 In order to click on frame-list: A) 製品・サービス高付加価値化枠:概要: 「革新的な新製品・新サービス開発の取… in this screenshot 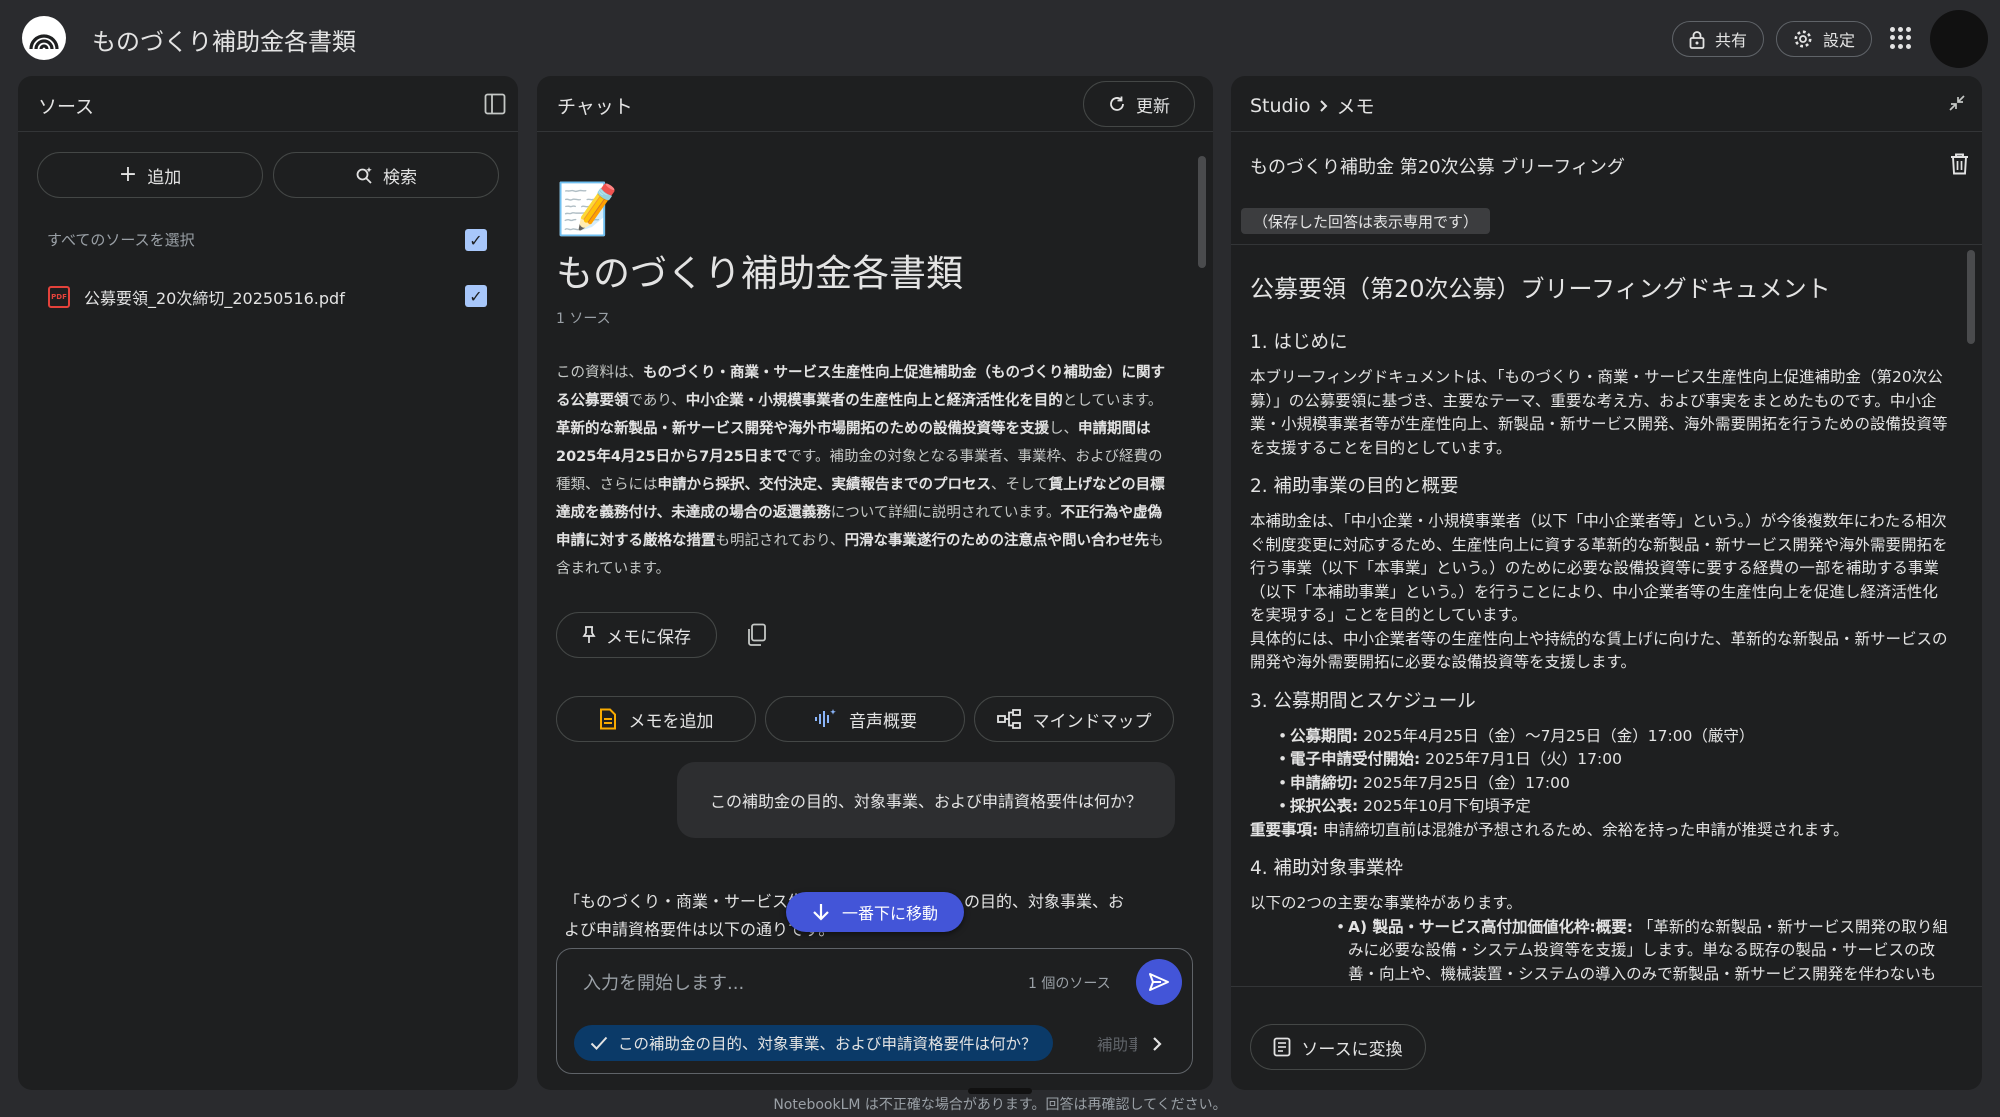, I will do `click(1643, 951)`.